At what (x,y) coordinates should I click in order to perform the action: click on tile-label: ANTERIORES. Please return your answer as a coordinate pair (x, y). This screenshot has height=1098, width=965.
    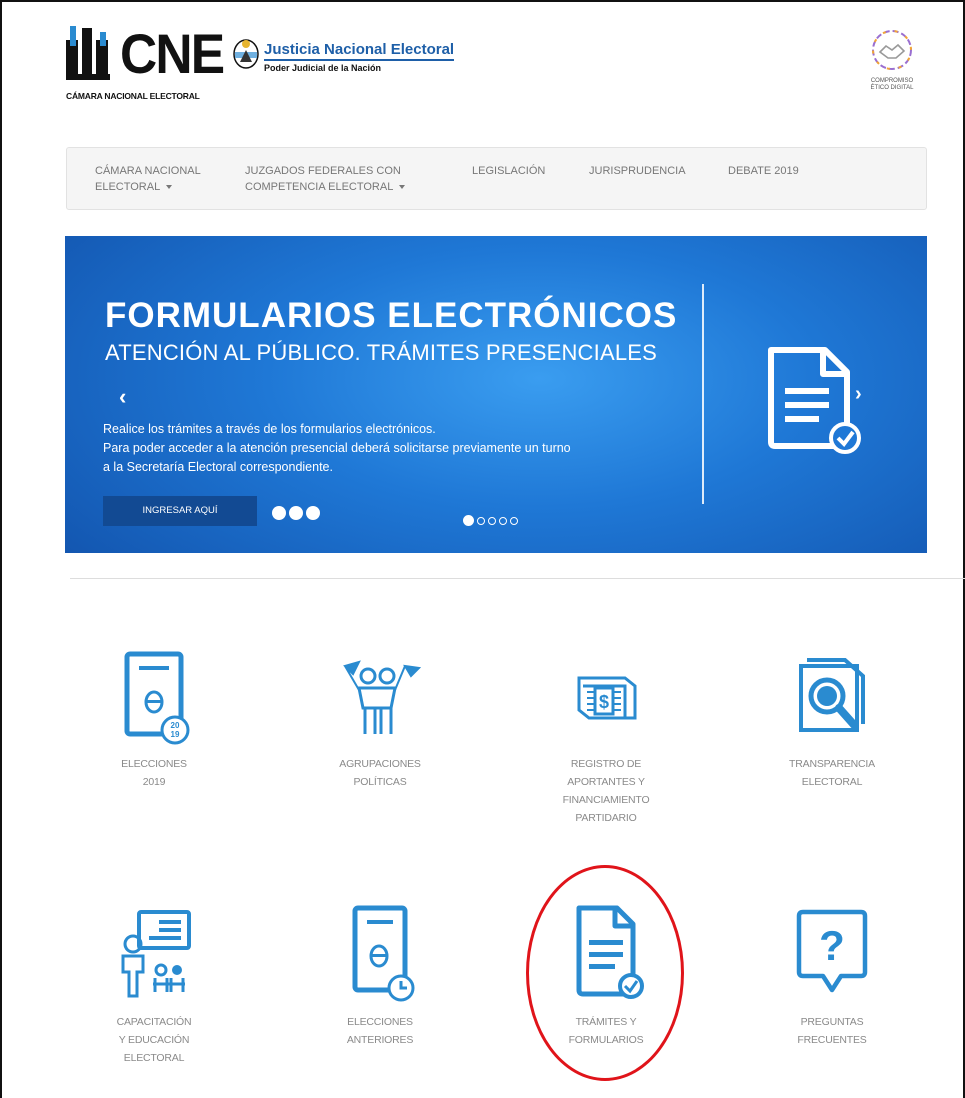
    Looking at the image, I should click on (380, 1039).